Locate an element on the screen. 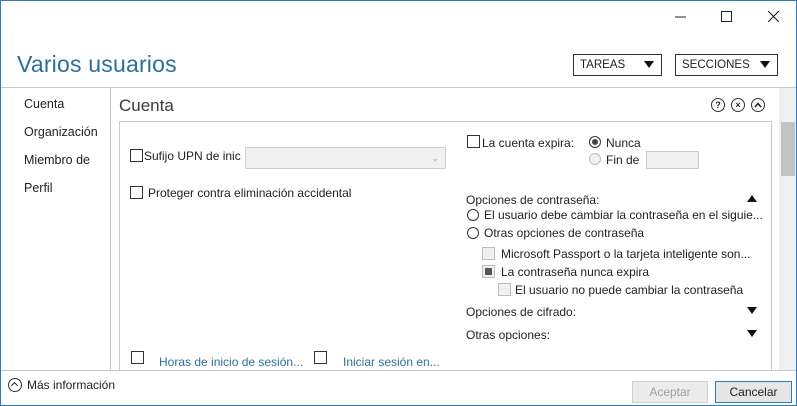  password-options-label: Opciones de contraseña: is located at coordinates (533, 200).